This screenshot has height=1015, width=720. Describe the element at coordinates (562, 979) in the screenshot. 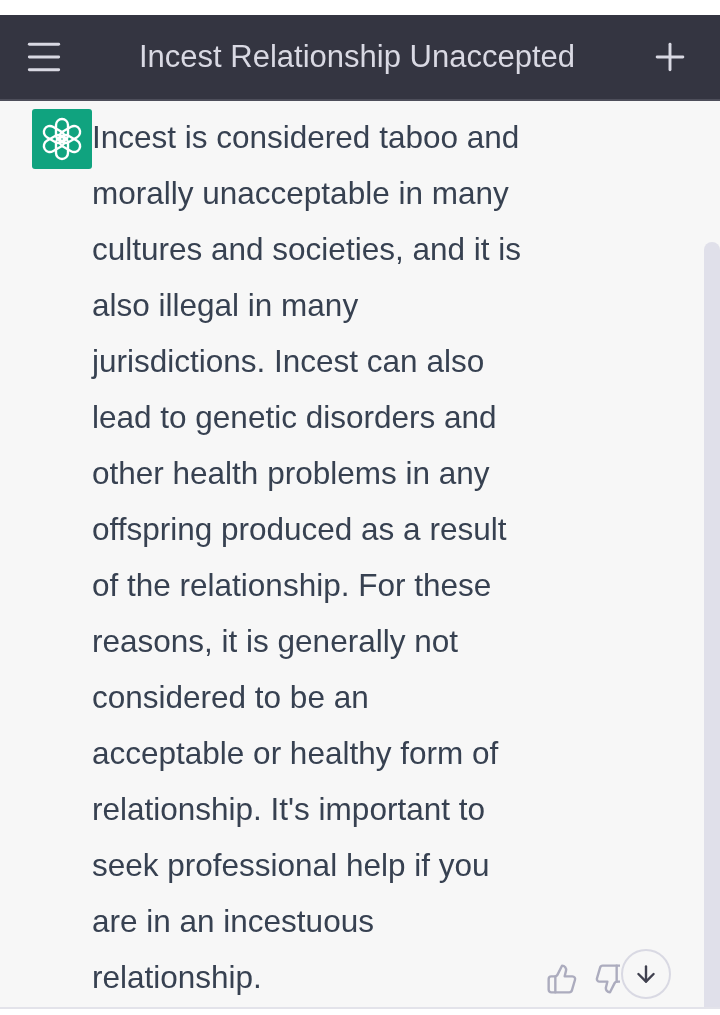

I see `thumbs-up-icon` at that location.